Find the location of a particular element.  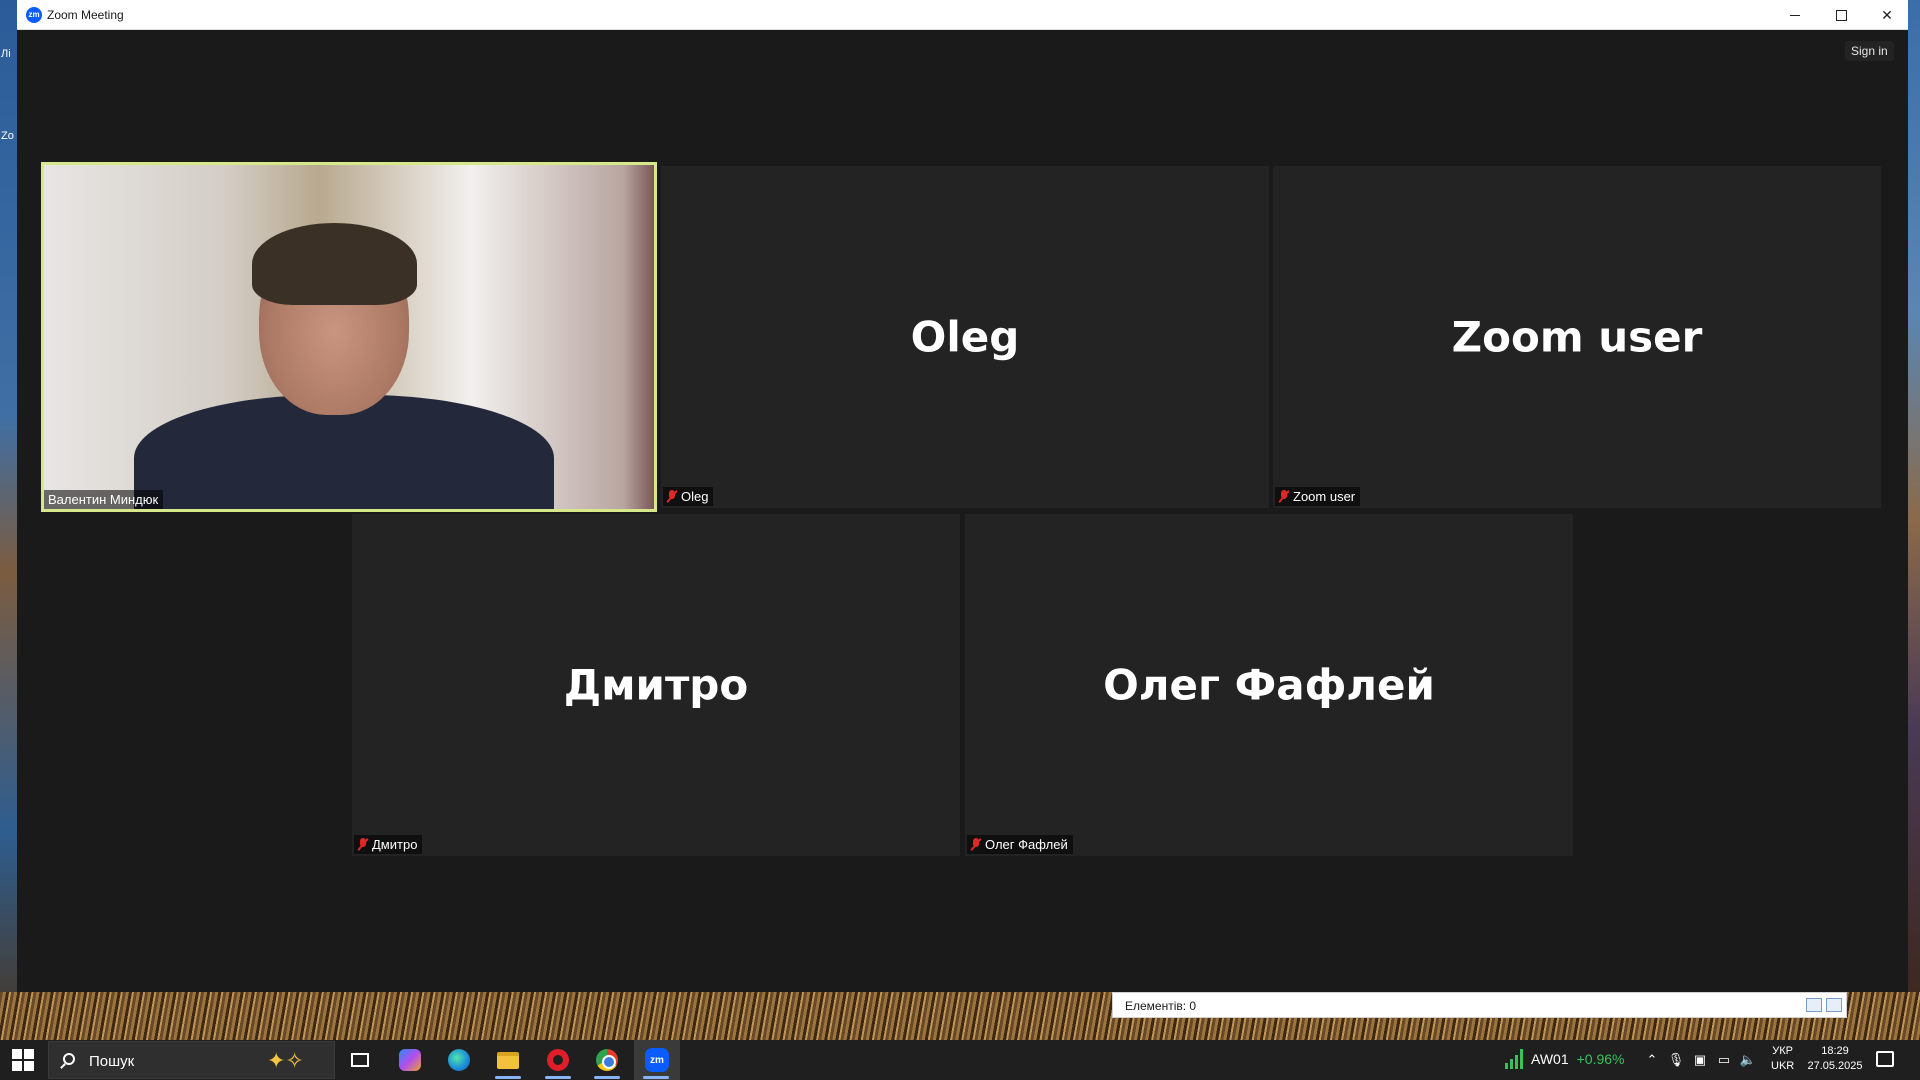

close-button: ✕ is located at coordinates (1887, 15).